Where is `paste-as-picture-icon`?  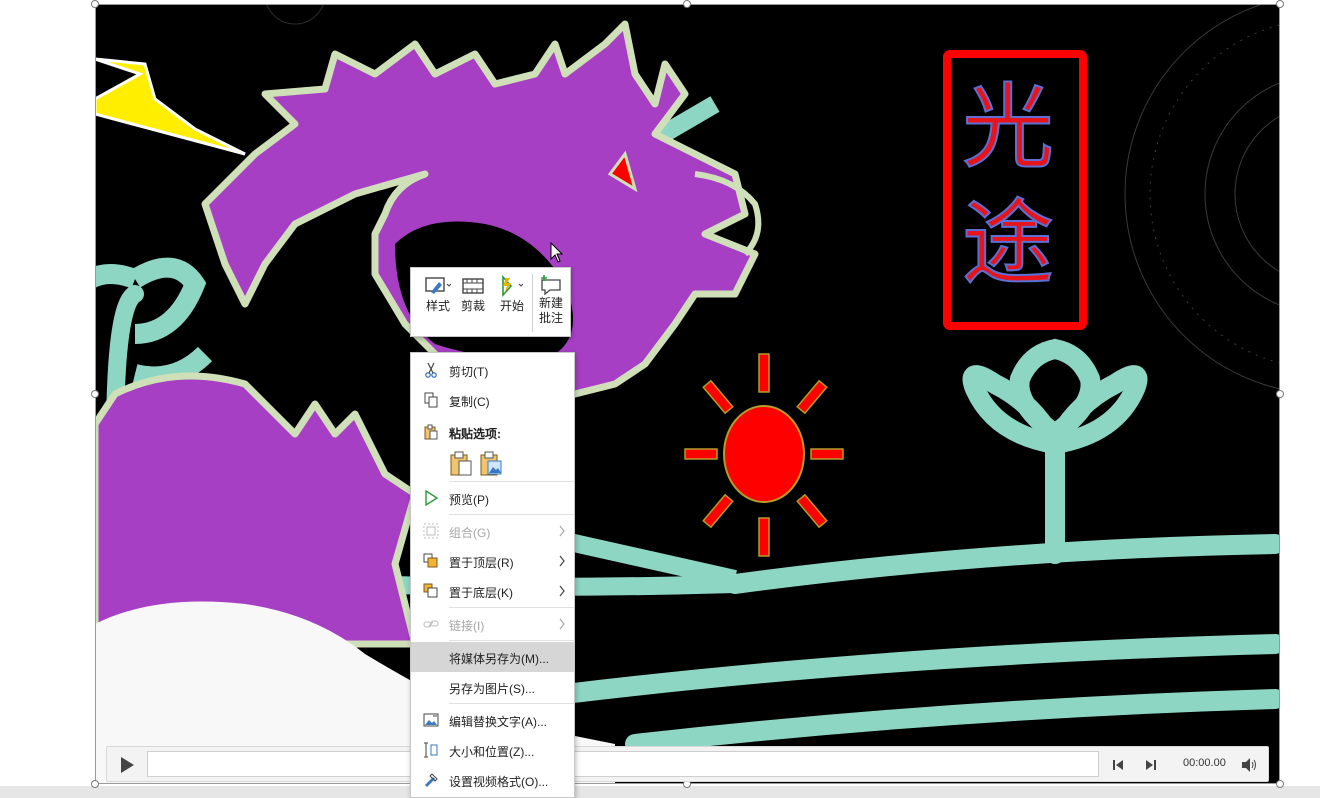
paste-as-picture-icon is located at coordinates (491, 464).